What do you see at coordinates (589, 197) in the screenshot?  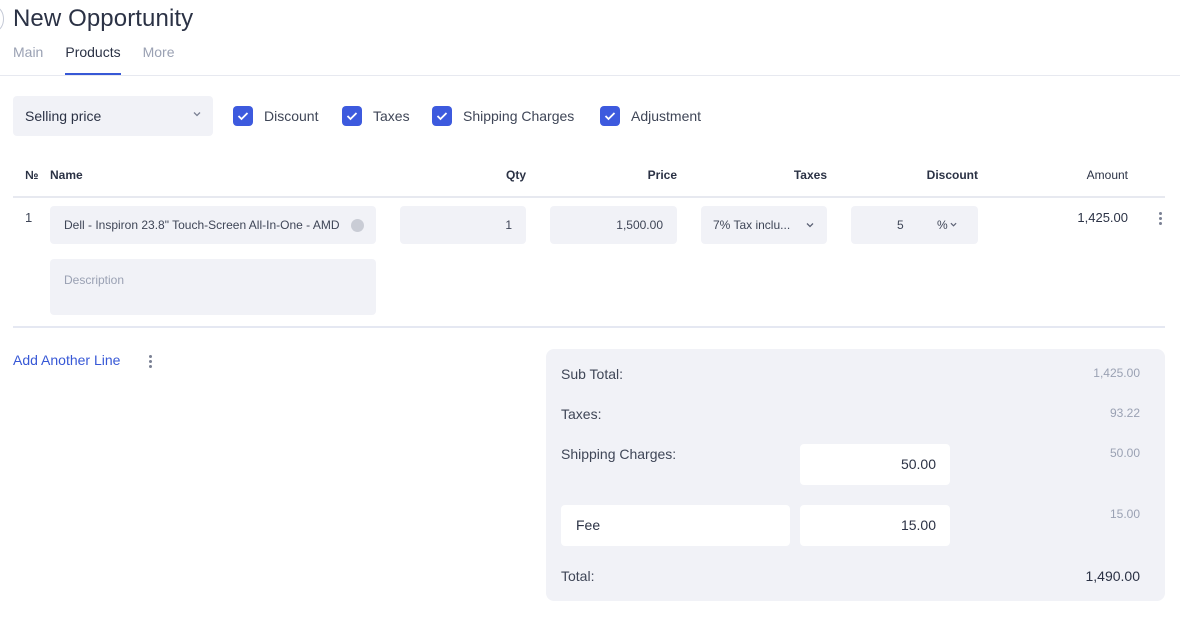 I see `header-divider` at bounding box center [589, 197].